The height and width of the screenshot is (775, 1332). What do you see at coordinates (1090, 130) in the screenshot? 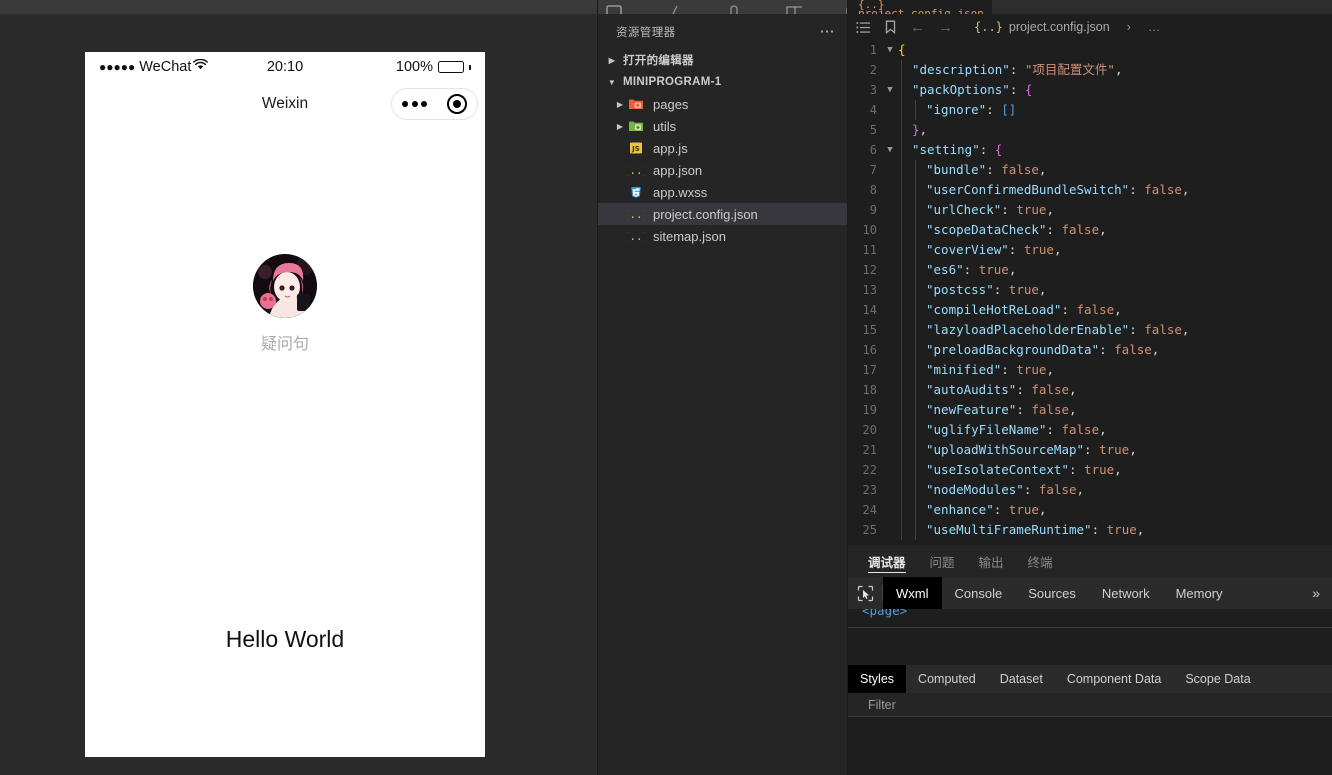
I see `code-line: 5},` at bounding box center [1090, 130].